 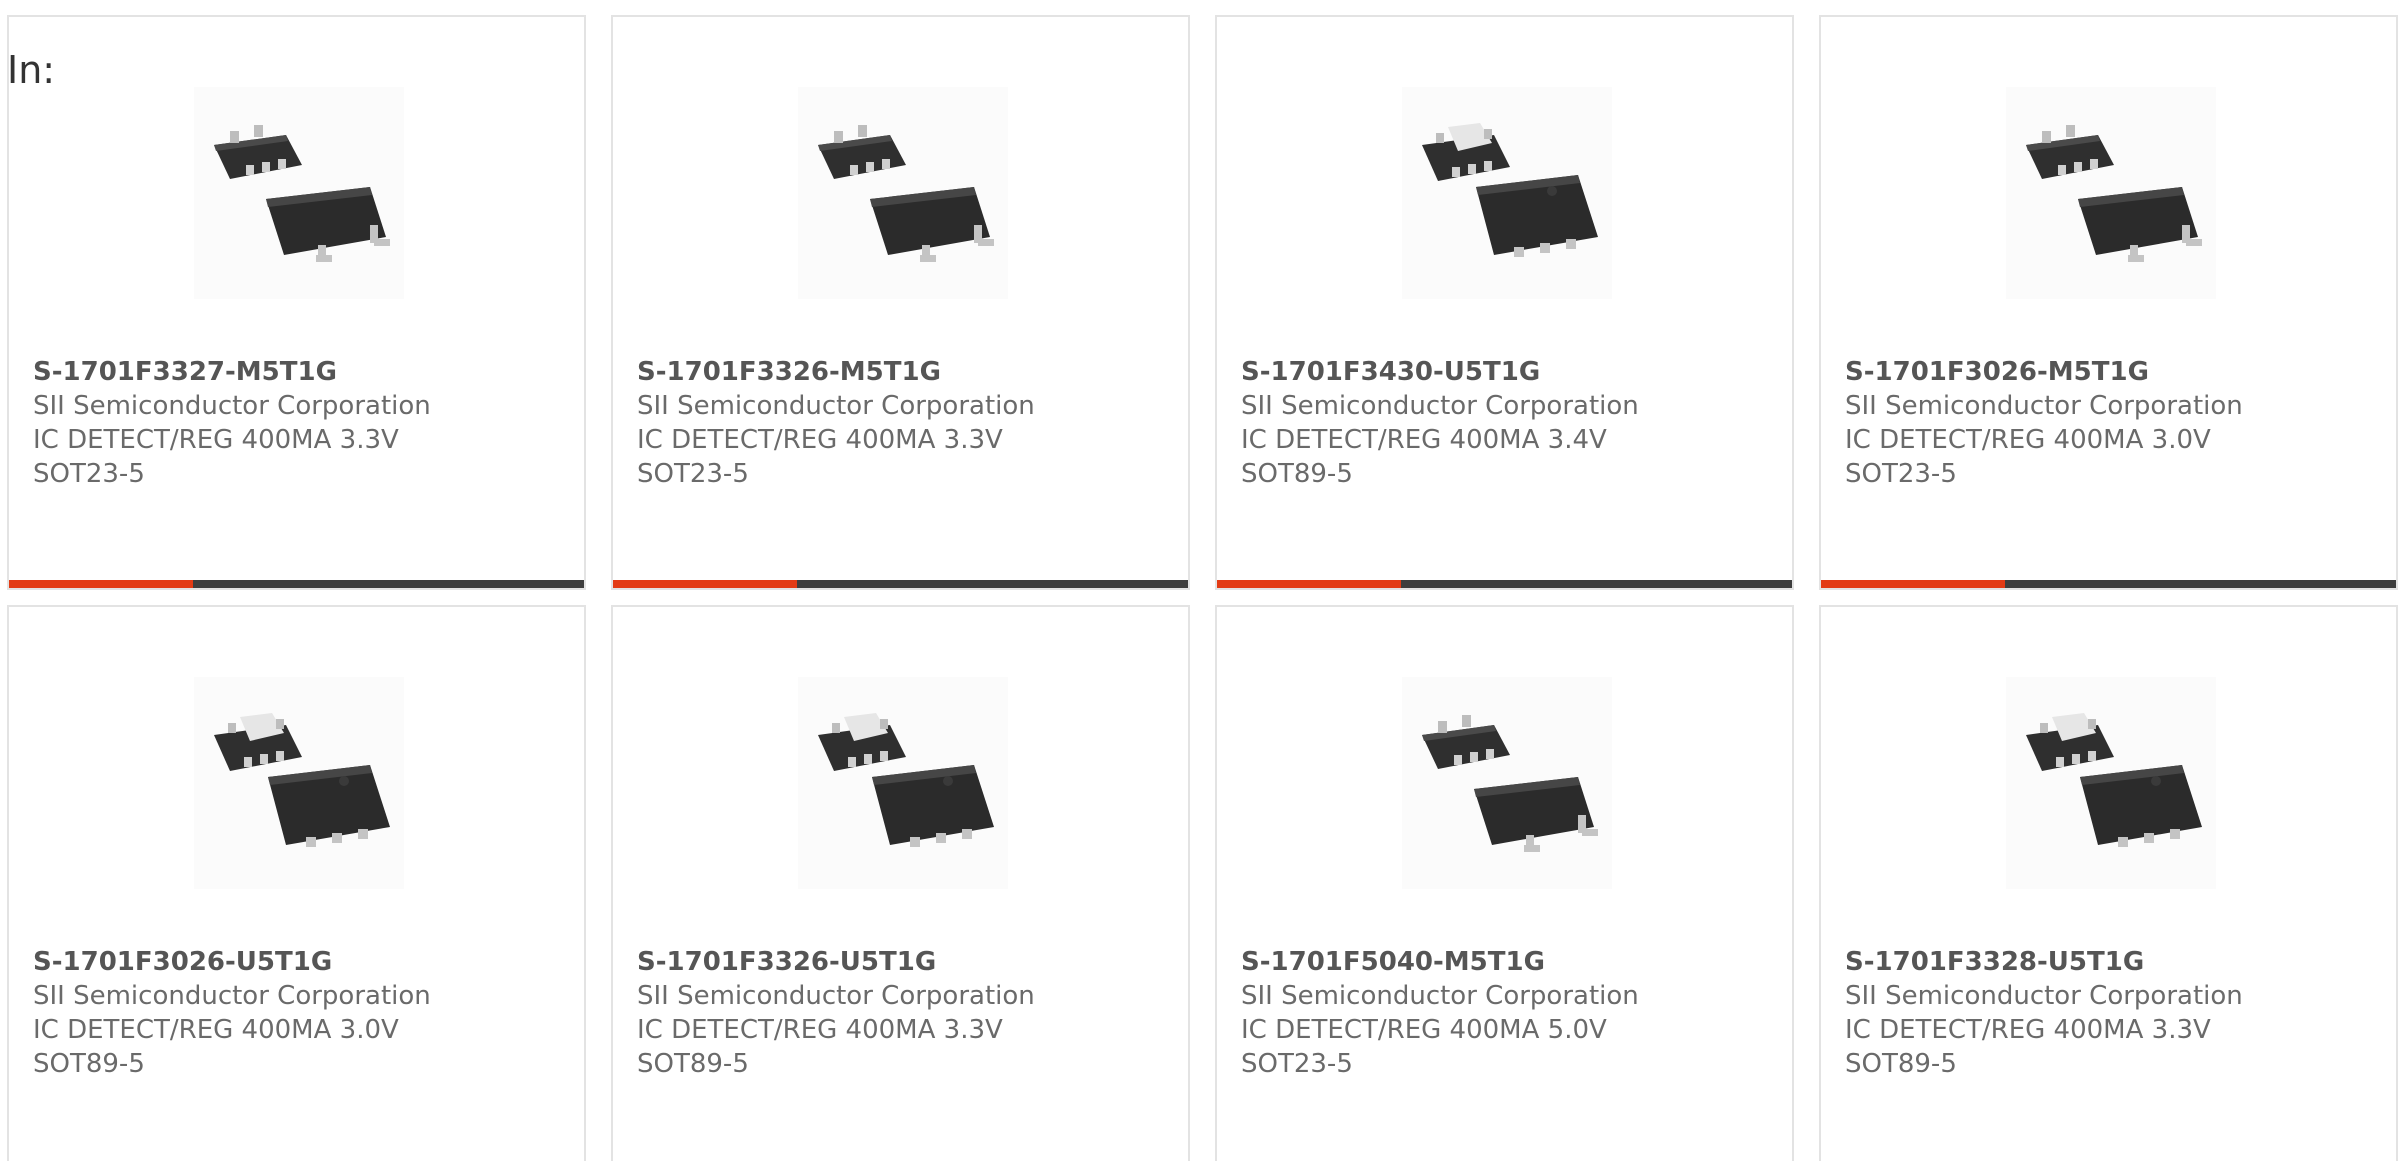 What do you see at coordinates (31, 70) in the screenshot?
I see `in-label: In:` at bounding box center [31, 70].